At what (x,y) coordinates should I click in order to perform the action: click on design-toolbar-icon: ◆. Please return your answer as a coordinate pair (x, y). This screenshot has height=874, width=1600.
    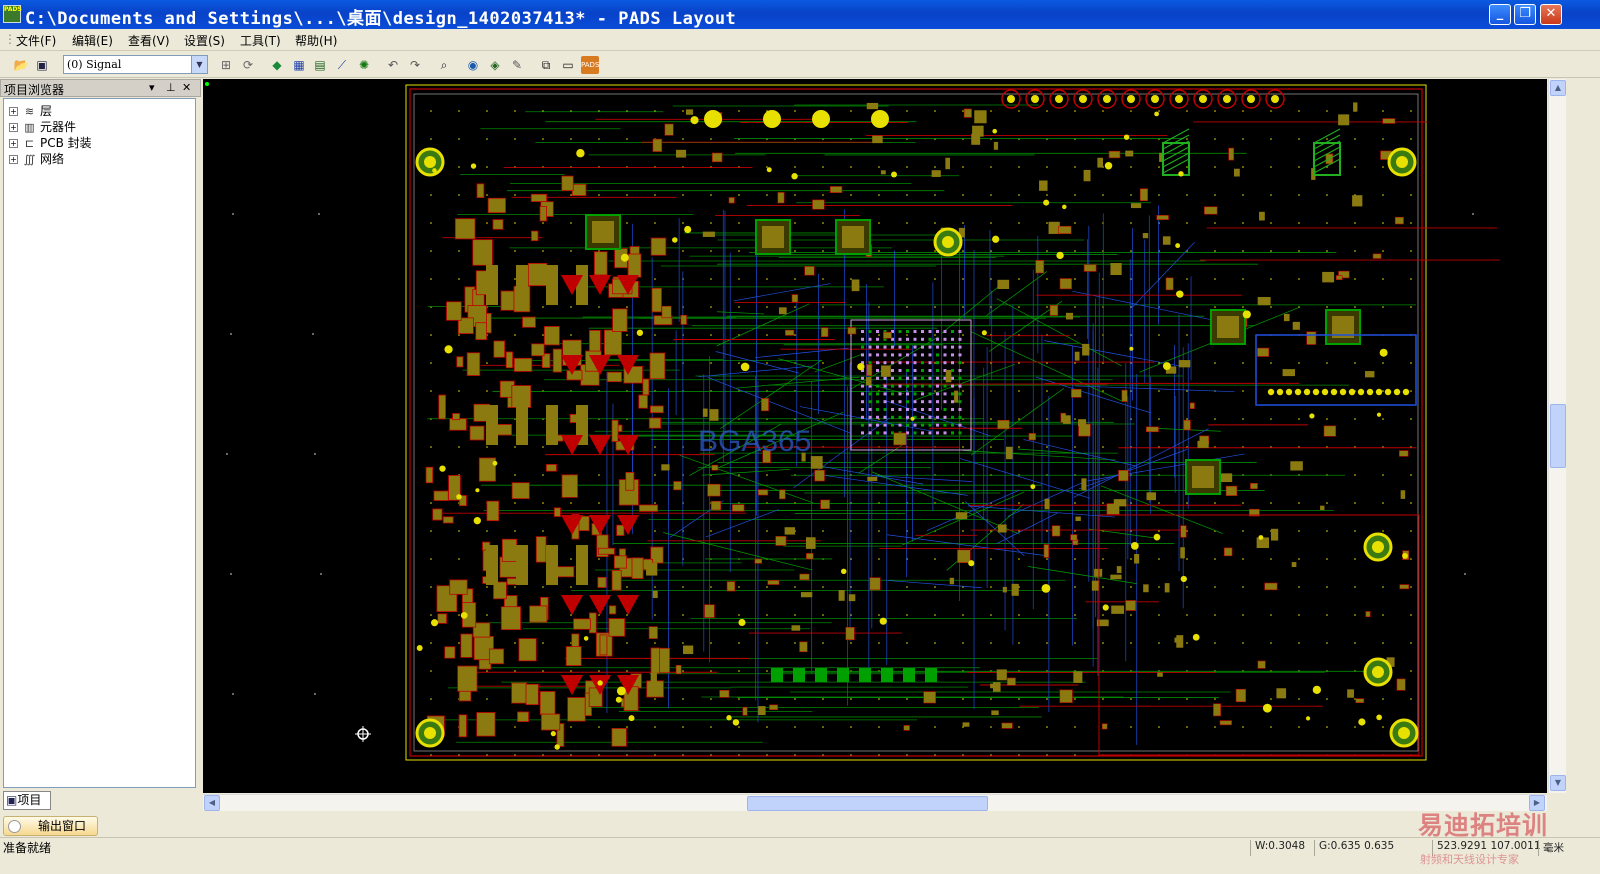
    Looking at the image, I should click on (277, 65).